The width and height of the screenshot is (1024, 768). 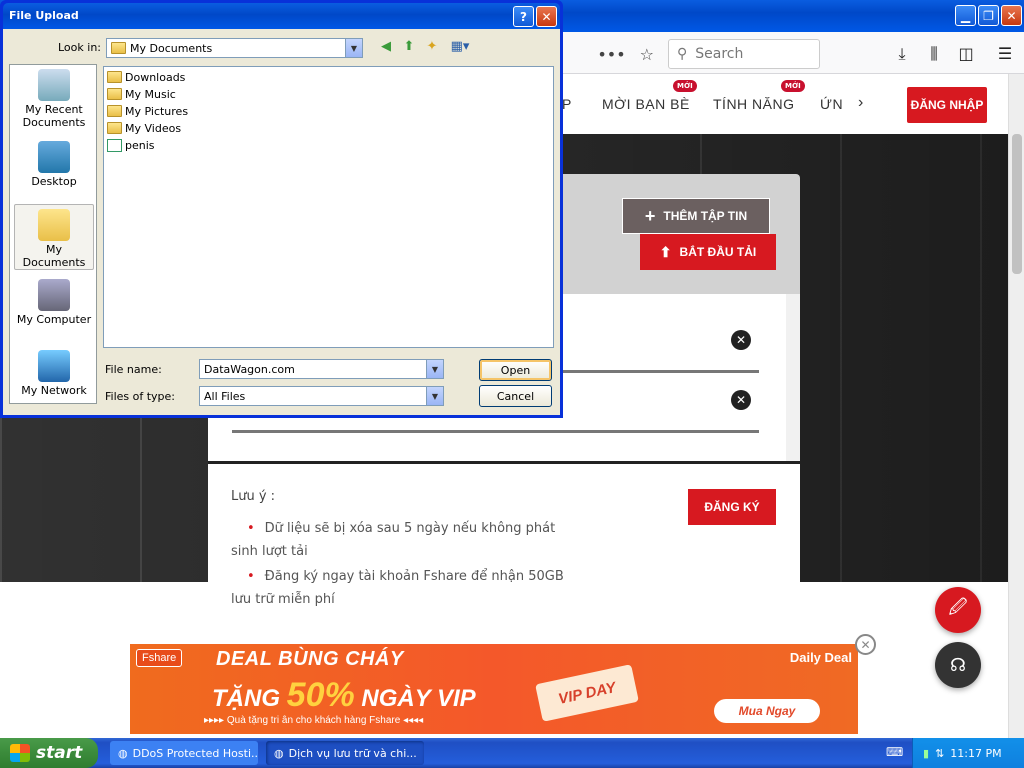 I want to click on place-my-computer: My Computer, so click(x=54, y=308).